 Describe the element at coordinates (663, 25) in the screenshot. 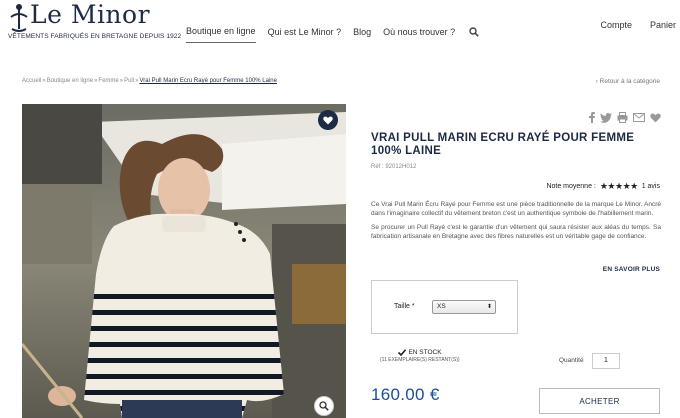

I see `cart-link: Panier` at that location.